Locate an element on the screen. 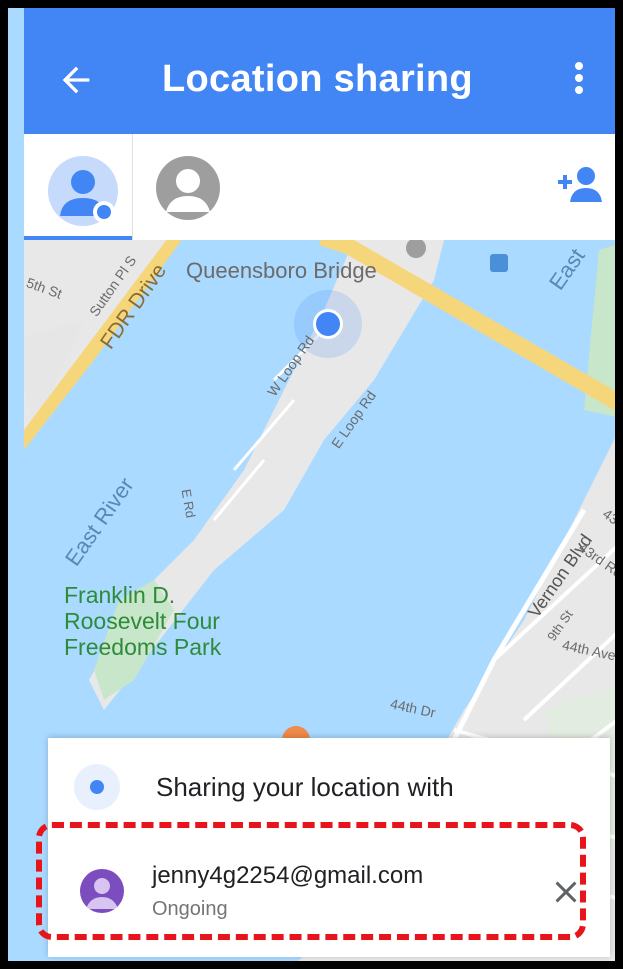 The width and height of the screenshot is (623, 969). map-label-queensboro-bridge: Queensboro Bridge is located at coordinates (281, 270).